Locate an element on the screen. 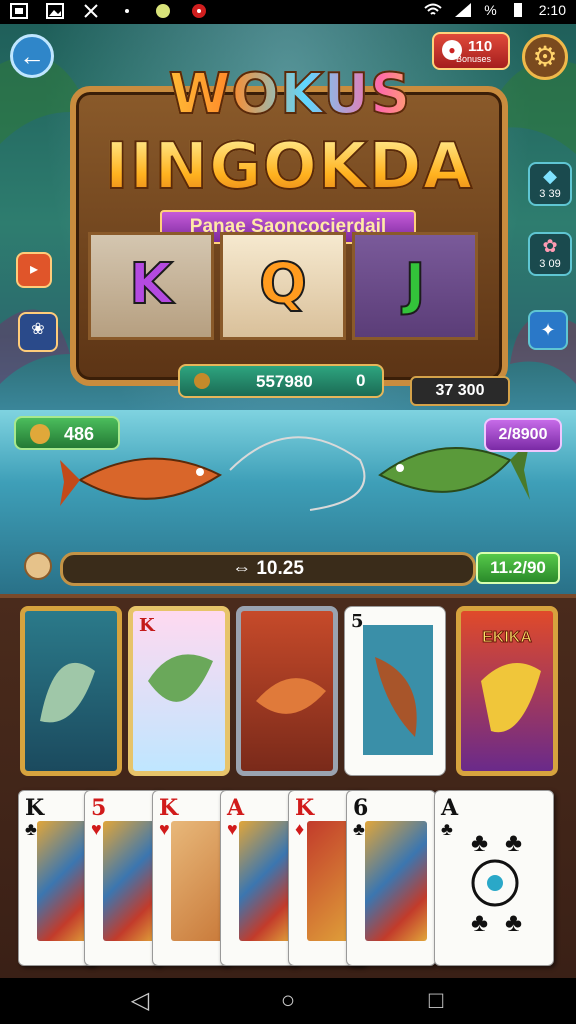 The image size is (576, 1024). side-button-play: ▸ is located at coordinates (34, 270).